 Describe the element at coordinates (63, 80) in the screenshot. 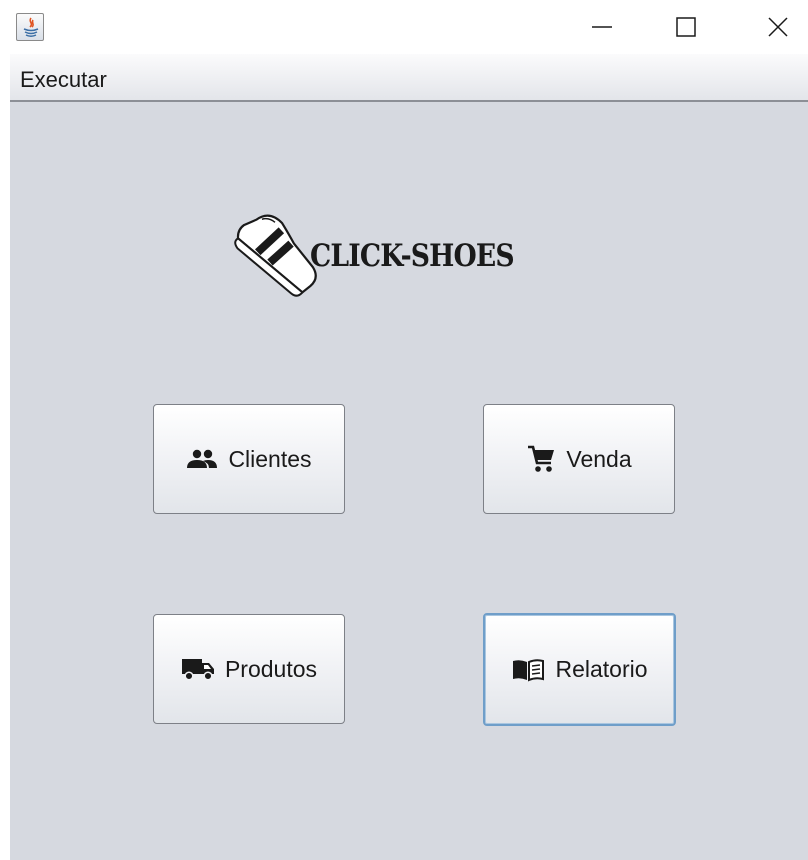

I see `menu-executar: Executar` at that location.